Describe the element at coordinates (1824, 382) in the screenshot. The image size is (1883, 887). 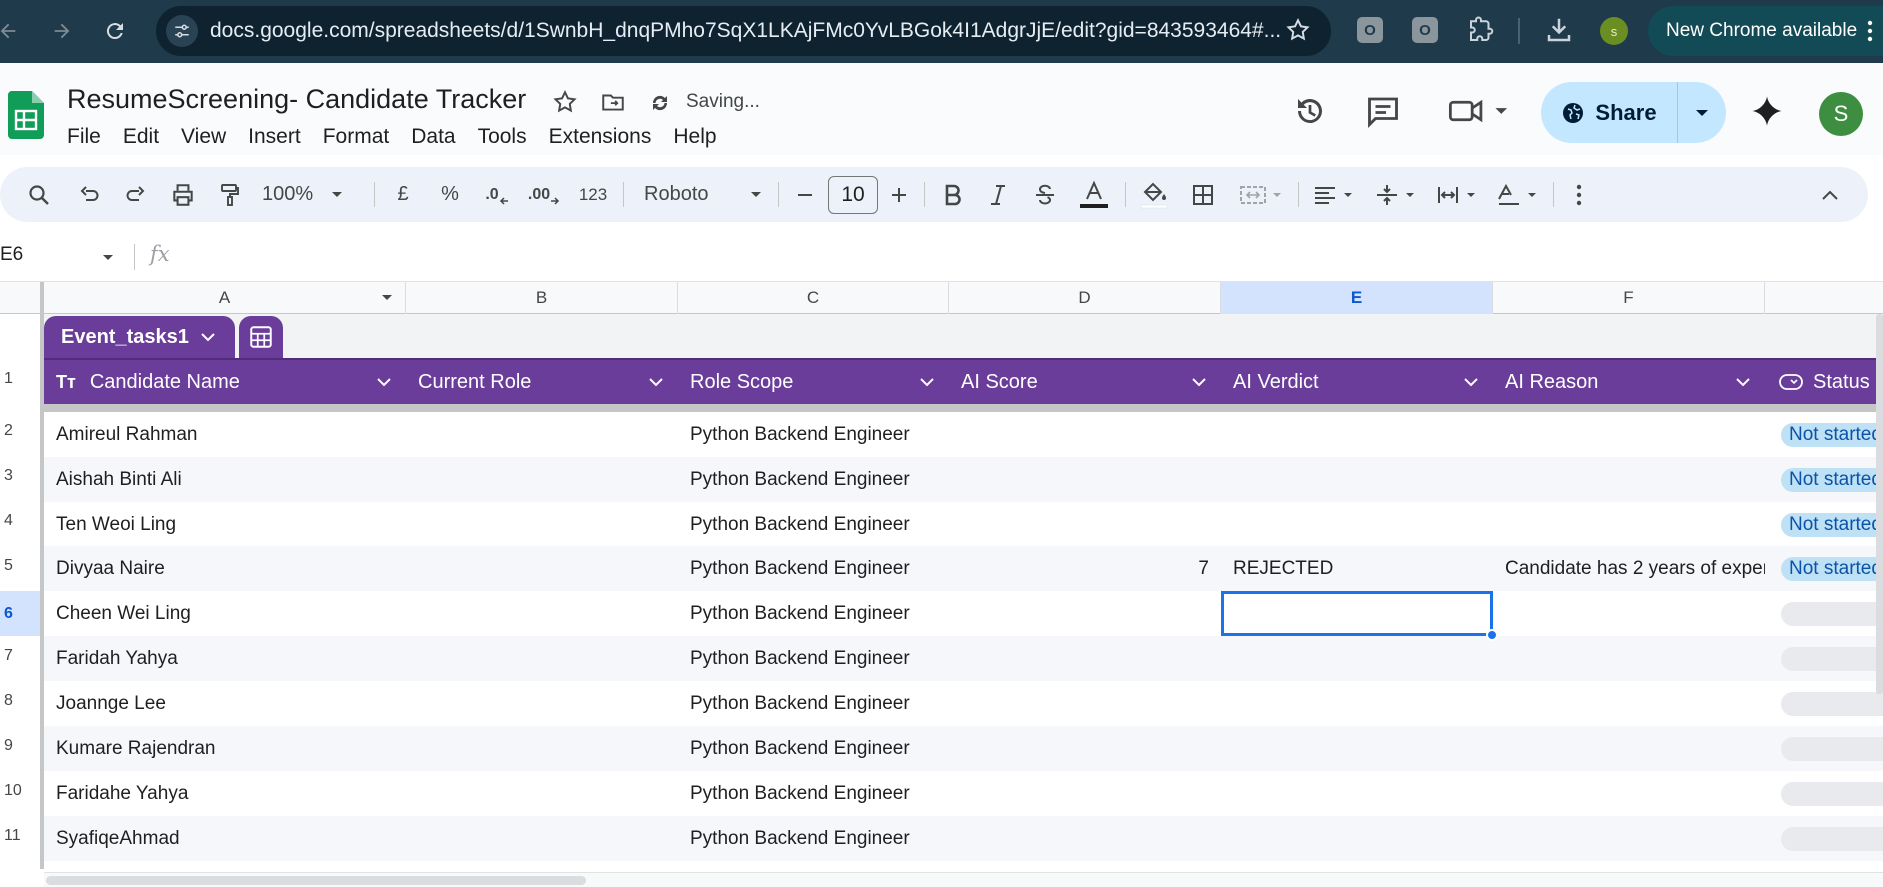
I see `header-status: Status` at that location.